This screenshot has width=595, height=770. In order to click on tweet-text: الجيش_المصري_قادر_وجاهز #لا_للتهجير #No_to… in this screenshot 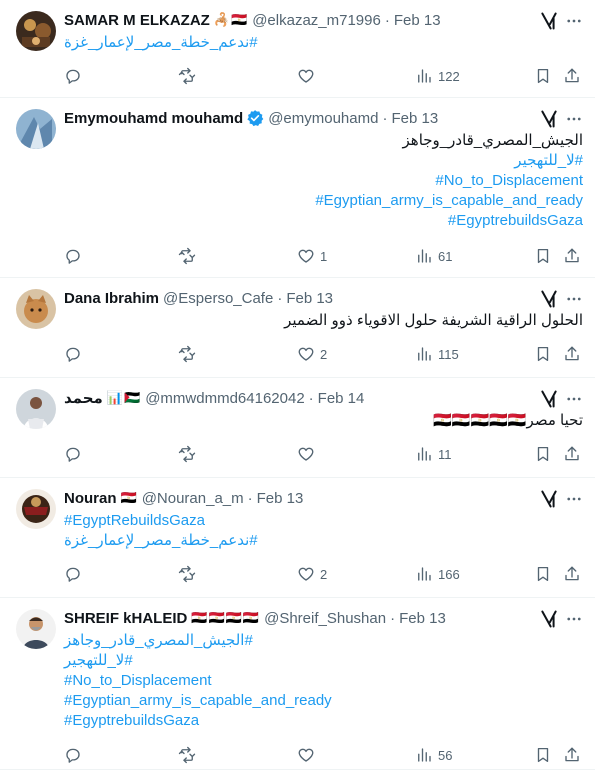, I will do `click(323, 181)`.